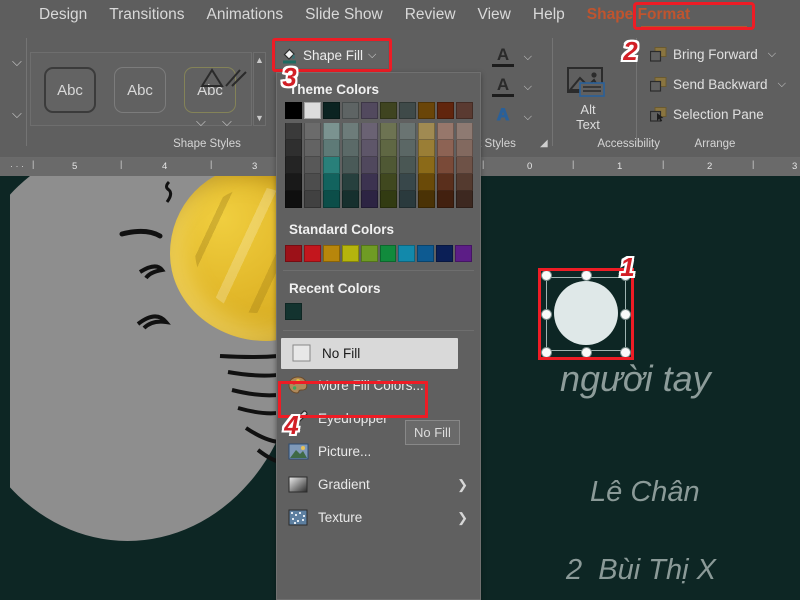 The image size is (800, 600). I want to click on gallery-scroll-down-left-icon: ⌵, so click(17, 114).